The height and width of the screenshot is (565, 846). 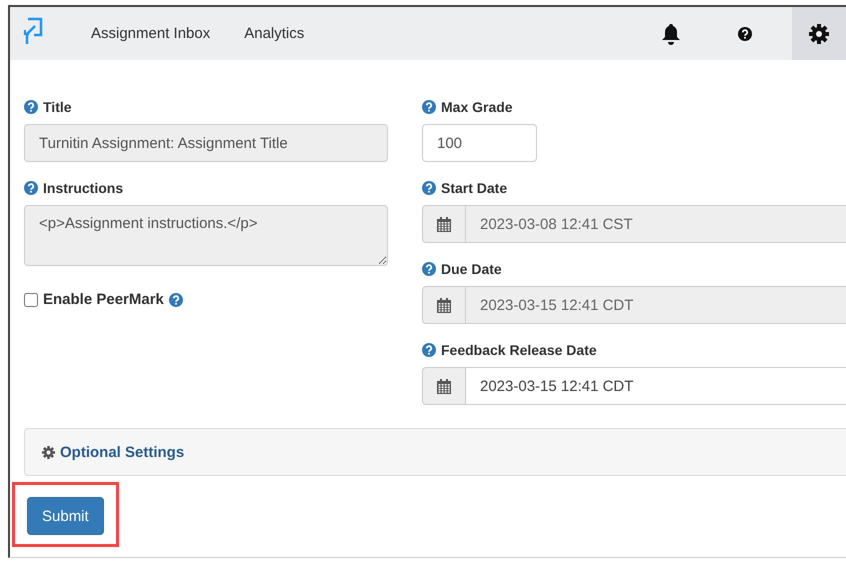 What do you see at coordinates (206, 107) in the screenshot?
I see `field-label: Title` at bounding box center [206, 107].